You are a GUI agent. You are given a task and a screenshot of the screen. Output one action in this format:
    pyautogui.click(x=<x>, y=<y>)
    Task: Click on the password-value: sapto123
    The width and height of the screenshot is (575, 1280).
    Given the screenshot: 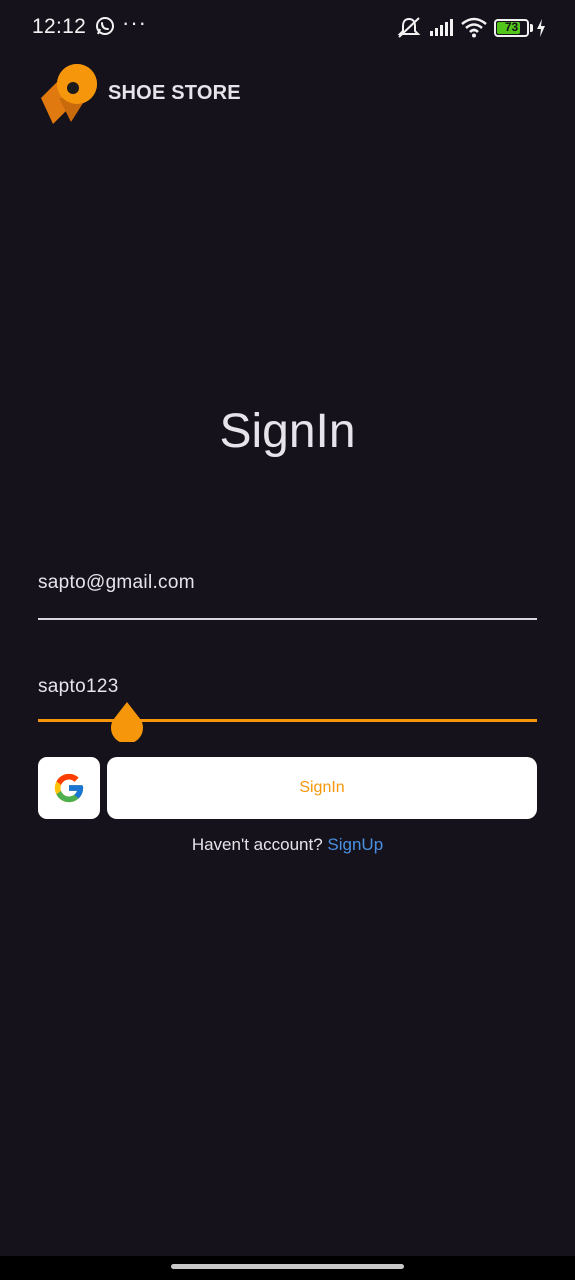 What is the action you would take?
    pyautogui.click(x=78, y=686)
    